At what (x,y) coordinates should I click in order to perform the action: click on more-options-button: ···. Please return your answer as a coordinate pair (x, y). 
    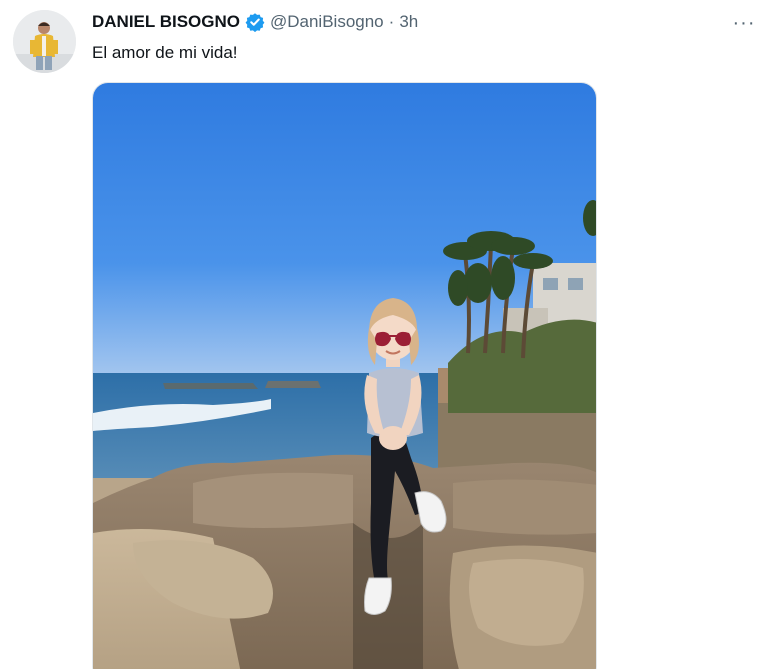
    Looking at the image, I should click on (744, 23).